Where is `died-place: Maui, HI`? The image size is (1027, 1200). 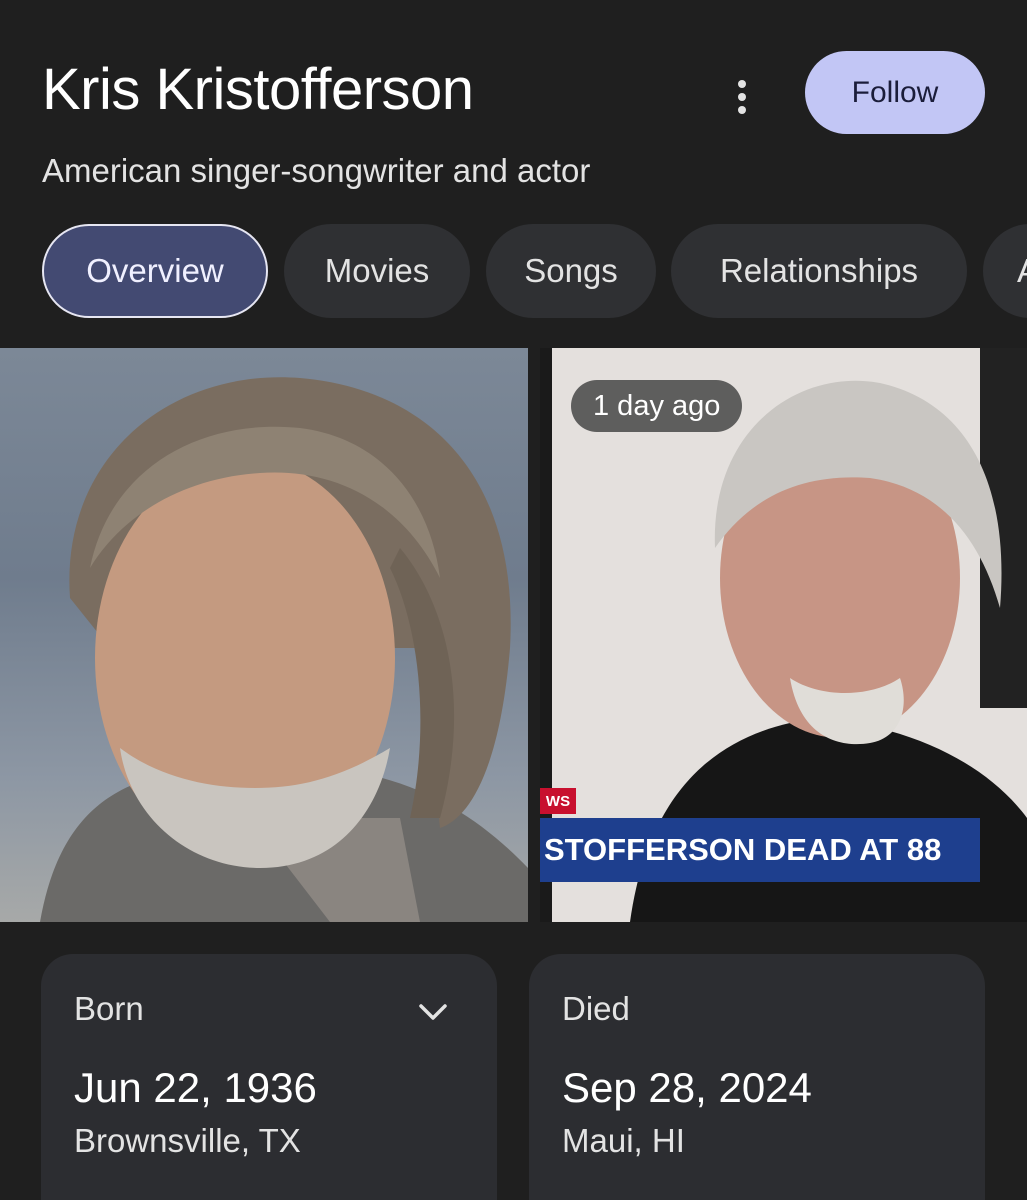 died-place: Maui, HI is located at coordinates (623, 1140).